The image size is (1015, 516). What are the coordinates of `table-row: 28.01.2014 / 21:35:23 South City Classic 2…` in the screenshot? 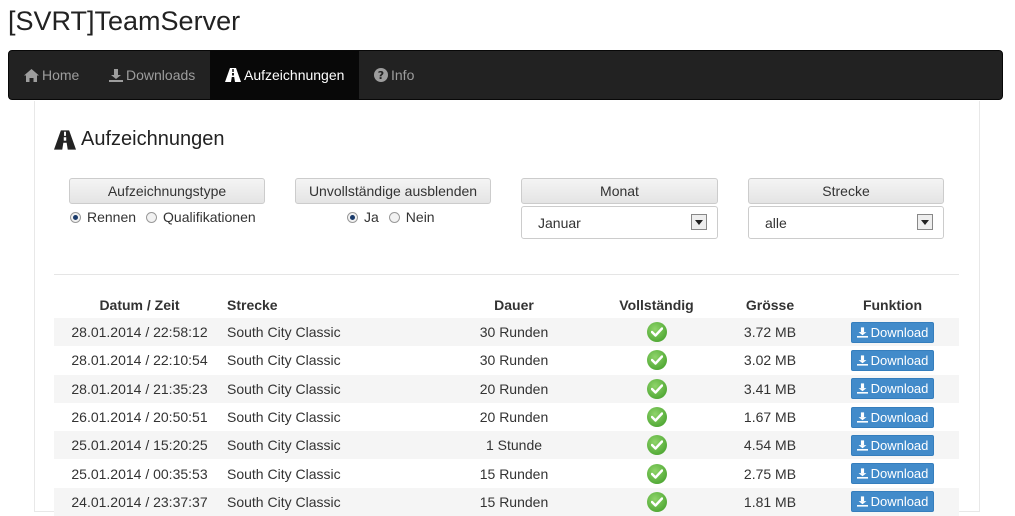 It's located at (506, 388).